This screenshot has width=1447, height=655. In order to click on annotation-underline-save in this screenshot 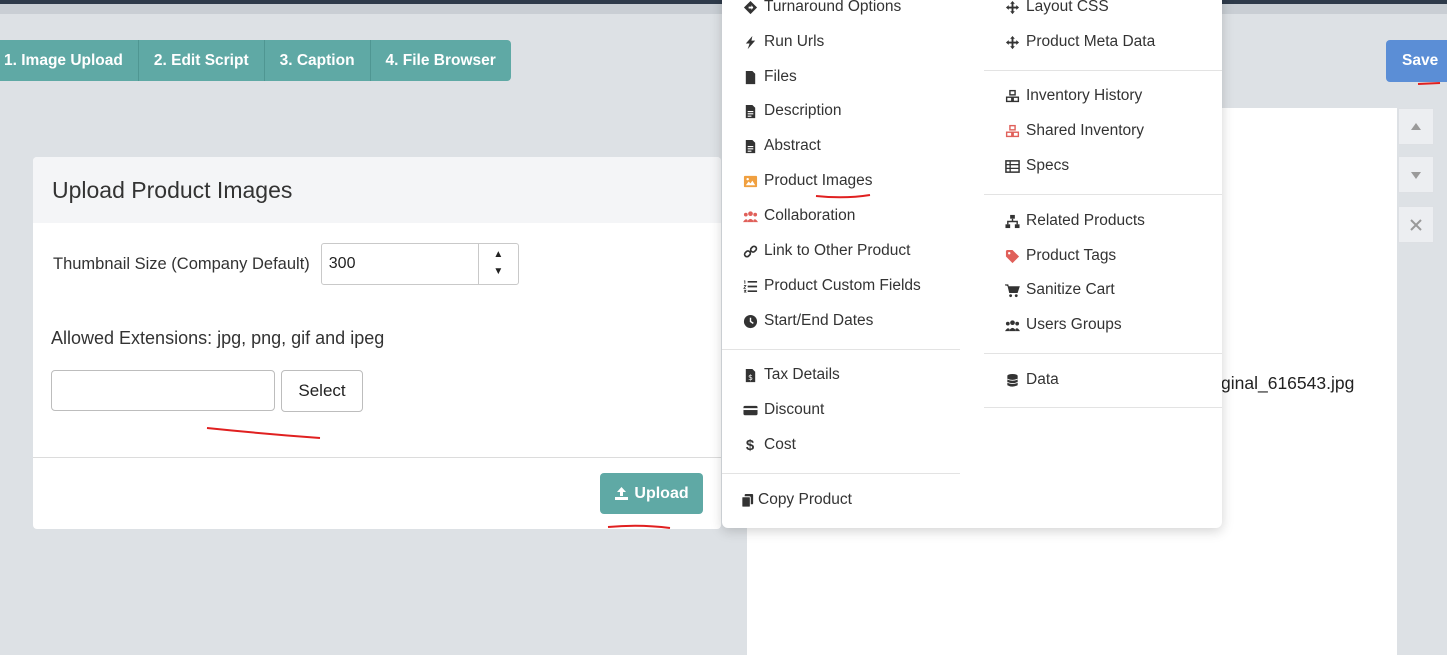, I will do `click(1429, 83)`.